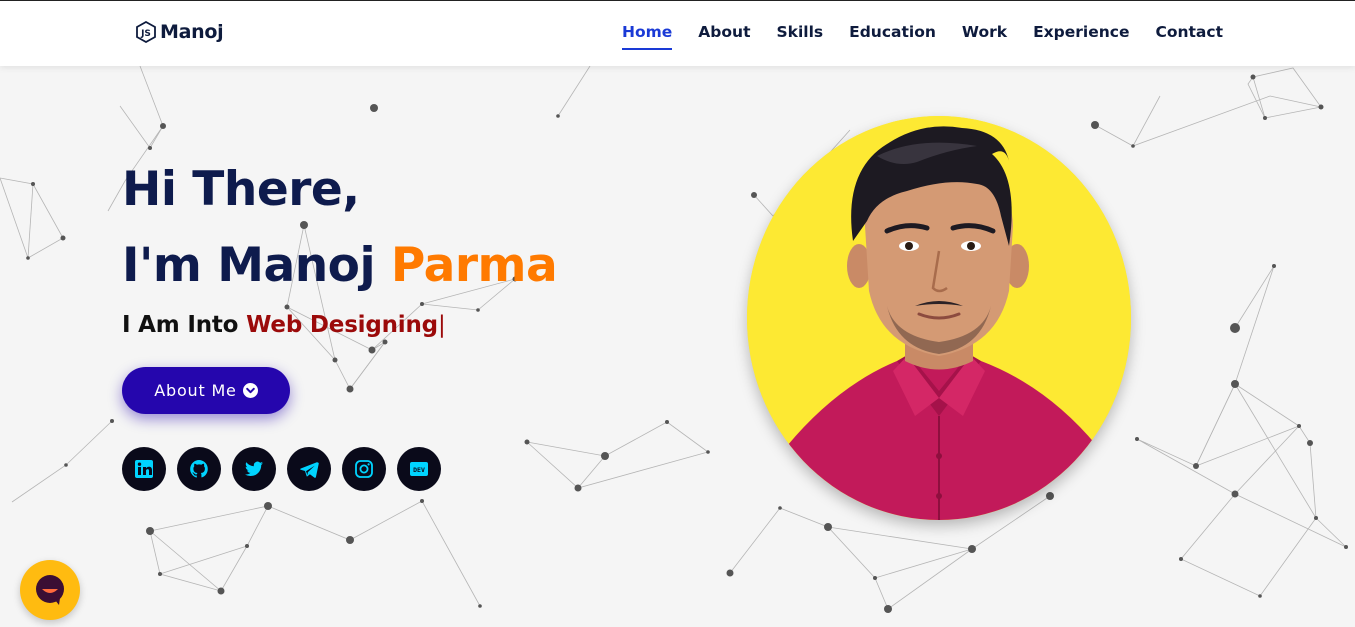  I want to click on hero-intro-name: Parma, so click(474, 265).